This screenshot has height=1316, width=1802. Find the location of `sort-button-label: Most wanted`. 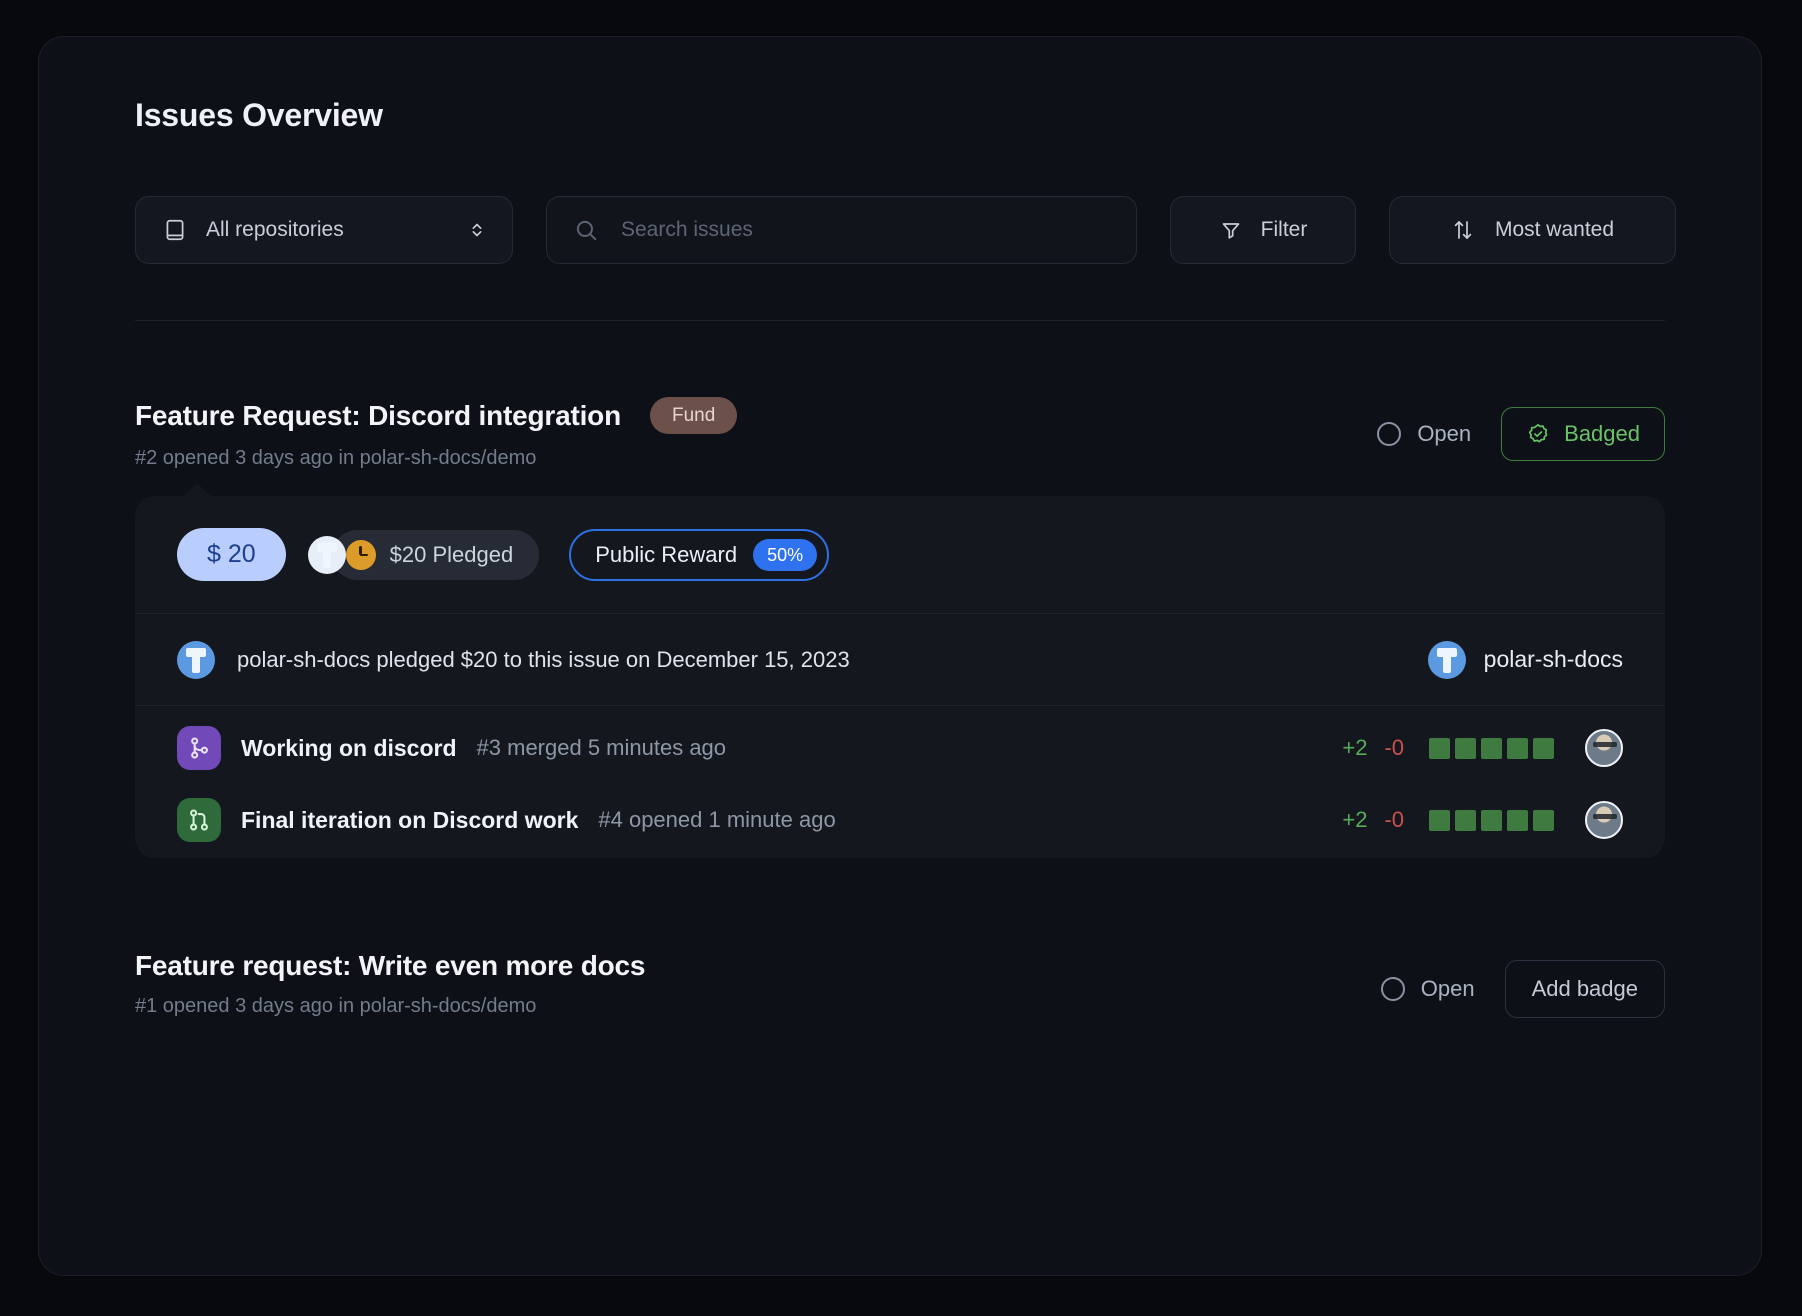

sort-button-label: Most wanted is located at coordinates (1554, 229).